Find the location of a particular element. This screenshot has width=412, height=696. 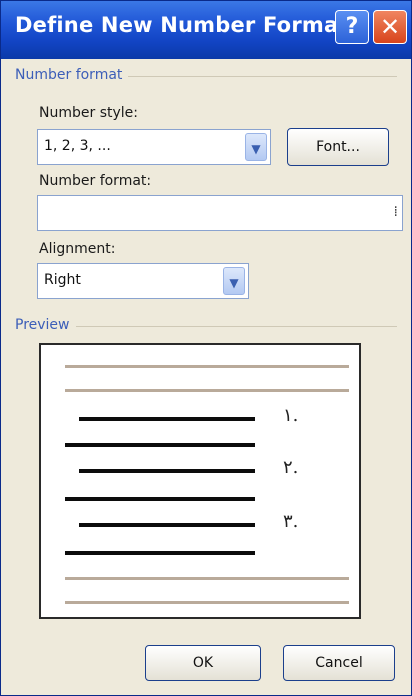

alignment-label: Alignment: is located at coordinates (77, 249).